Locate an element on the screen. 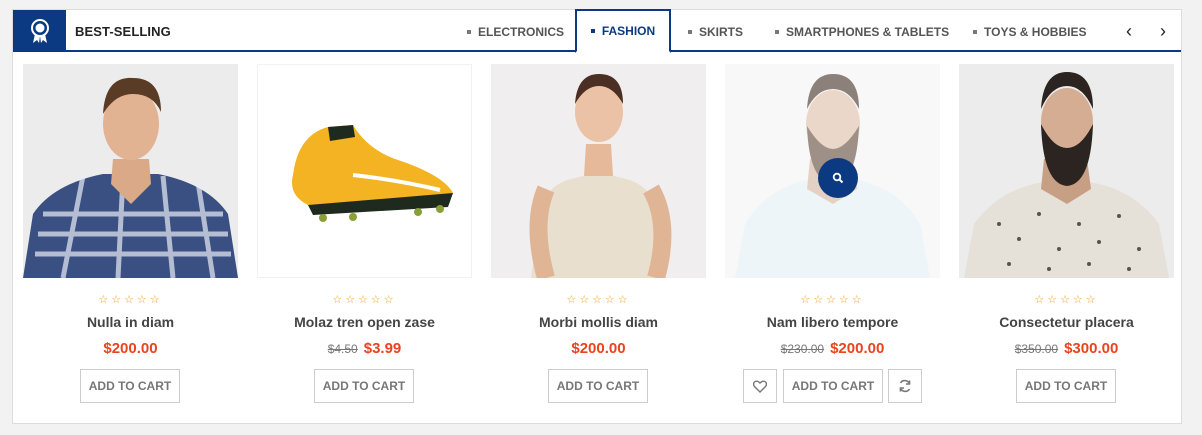 Image resolution: width=1202 pixels, height=435 pixels. old-price: $350.00 is located at coordinates (1036, 349).